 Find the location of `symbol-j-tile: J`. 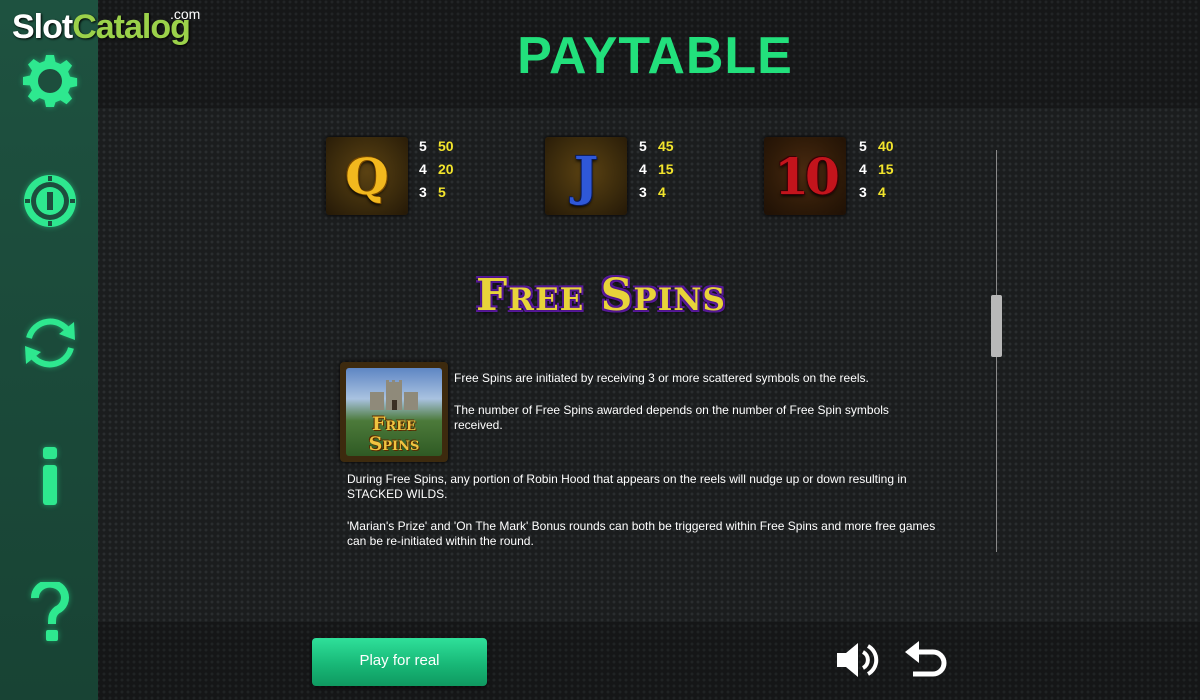

symbol-j-tile: J is located at coordinates (586, 176).